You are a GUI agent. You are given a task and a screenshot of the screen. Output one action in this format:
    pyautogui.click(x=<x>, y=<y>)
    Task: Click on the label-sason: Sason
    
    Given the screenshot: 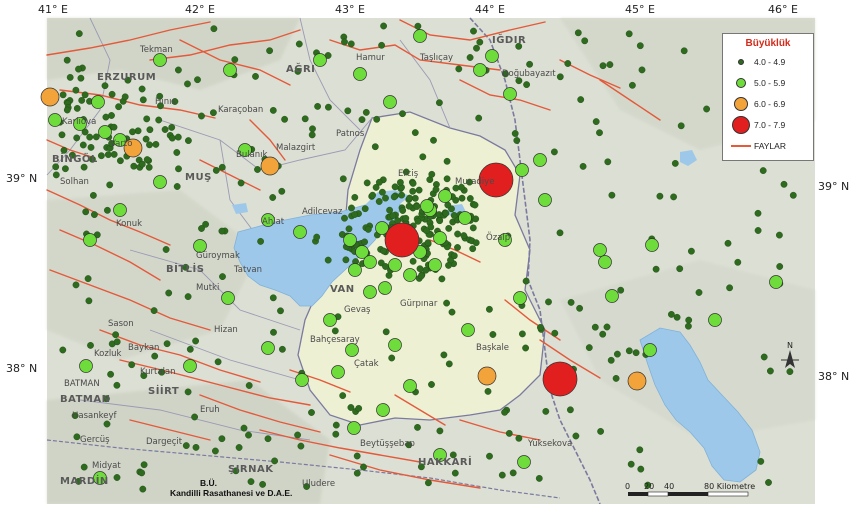 What is the action you would take?
    pyautogui.click(x=121, y=324)
    